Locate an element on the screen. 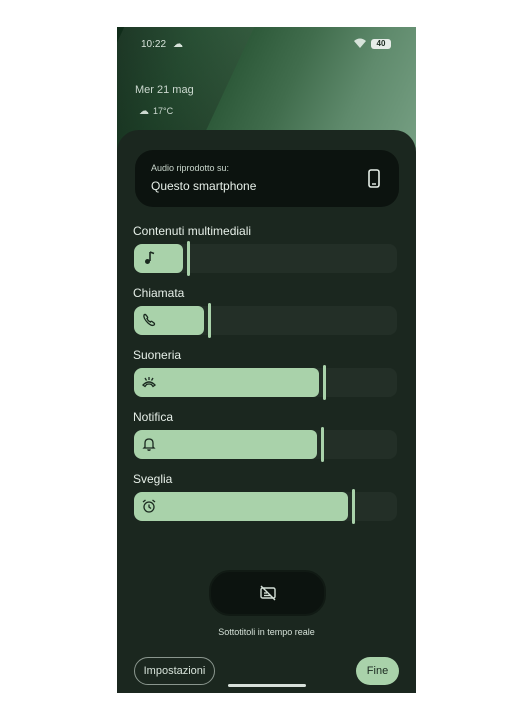  lockscreen-date: Mer 21 mag is located at coordinates (164, 90).